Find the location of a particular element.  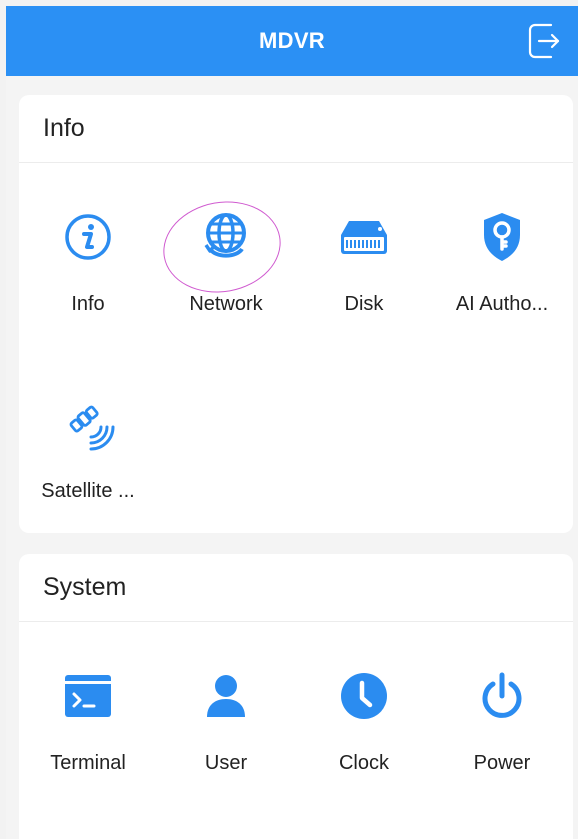

top-bar: MDVR is located at coordinates (292, 41).